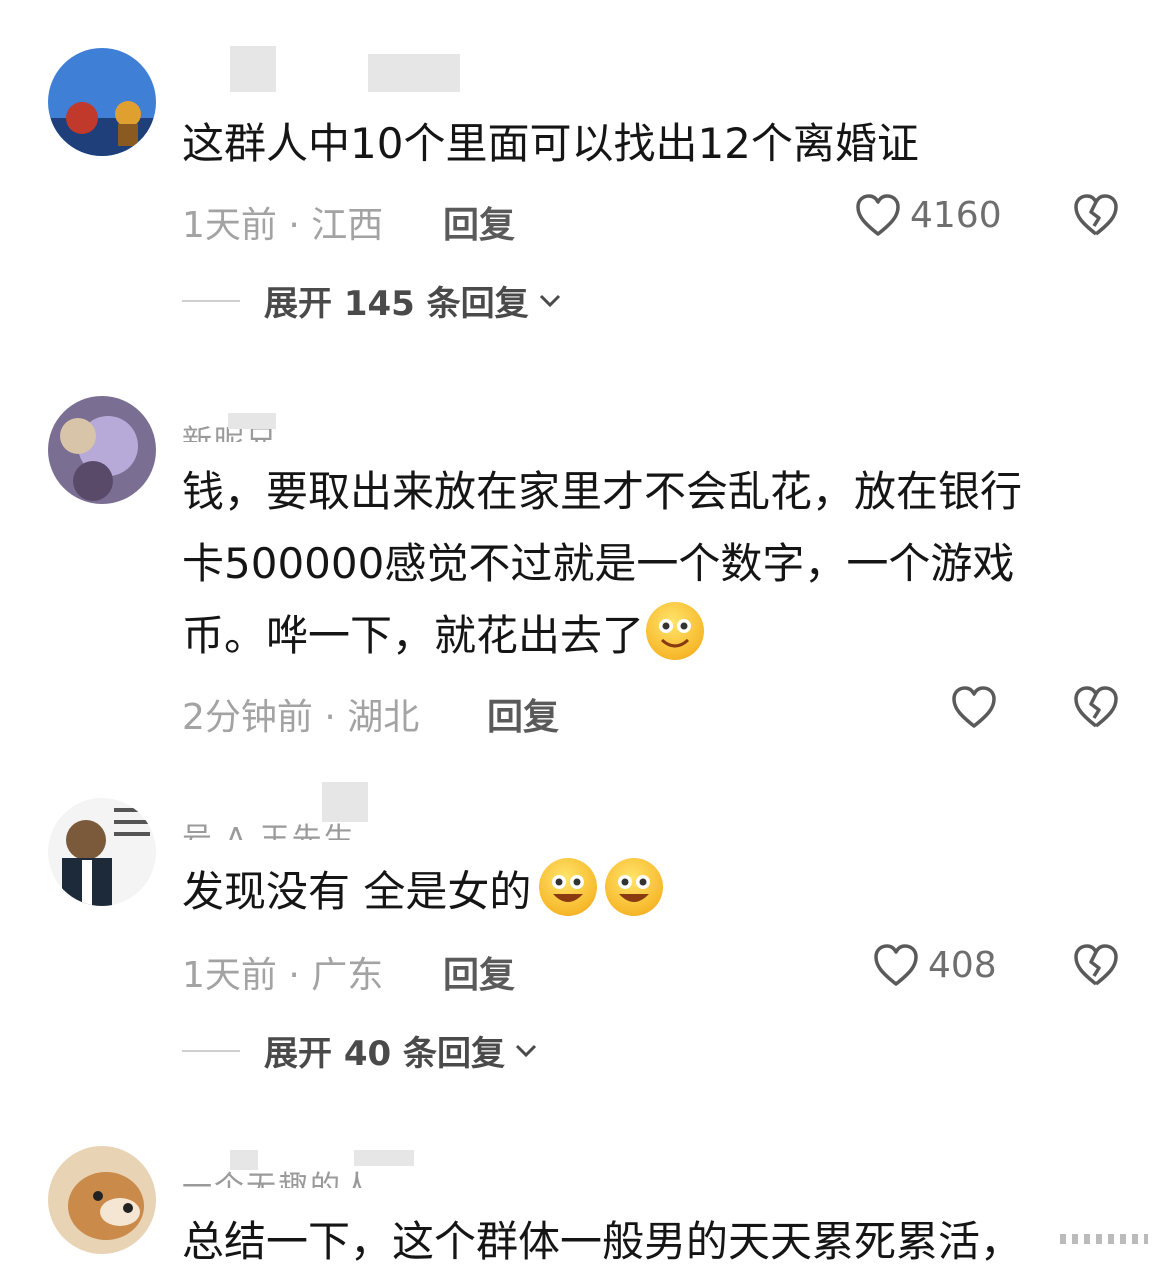  I want to click on like-count: 4160, so click(956, 215).